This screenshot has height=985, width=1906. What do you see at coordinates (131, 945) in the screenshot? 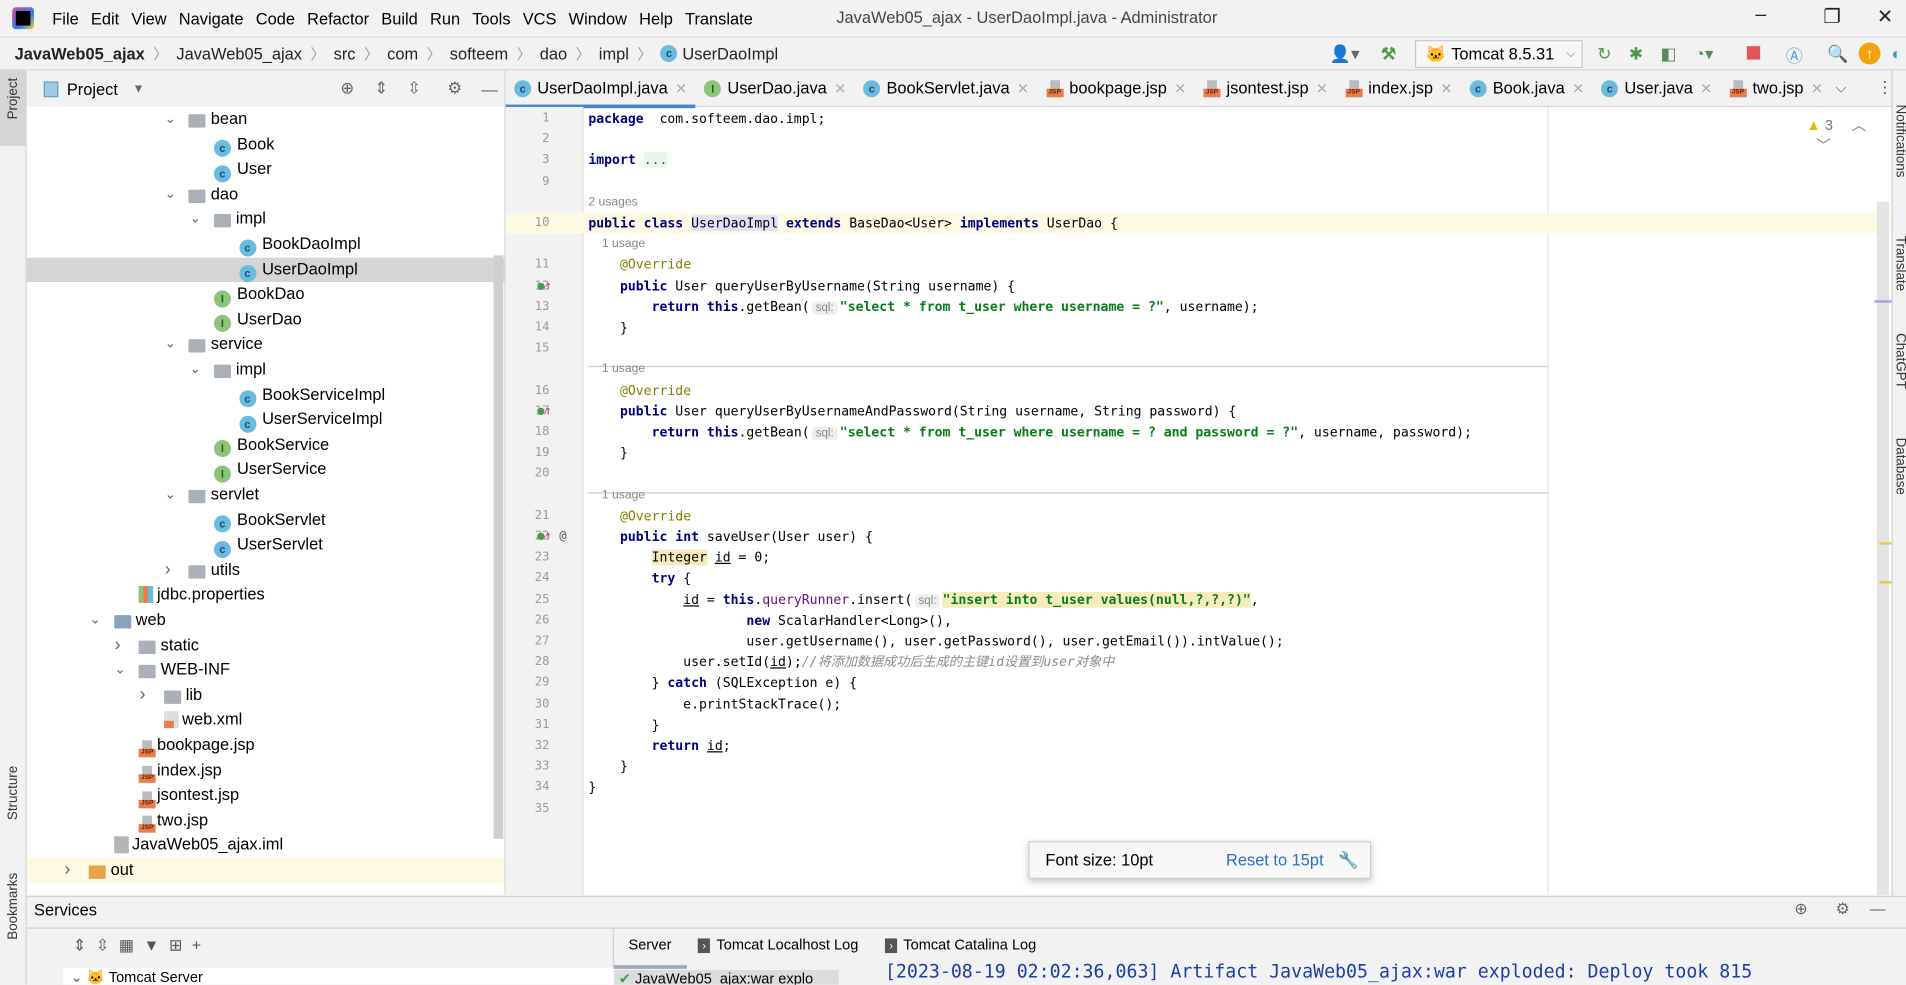
I see `group-icon: ▦` at bounding box center [131, 945].